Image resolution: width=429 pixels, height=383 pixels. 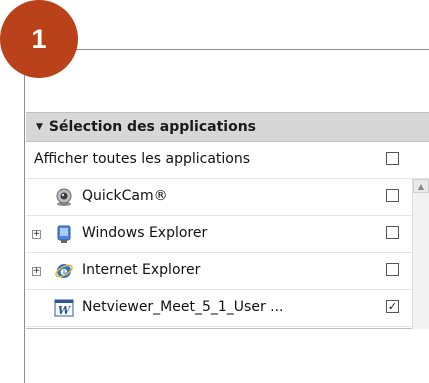 I want to click on panel-title: Sélection des applications, so click(x=152, y=127).